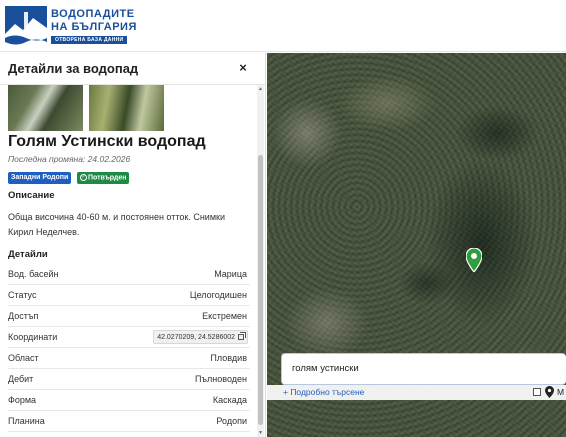 The image size is (566, 437). What do you see at coordinates (129, 358) in the screenshot?
I see `detail-row-province: Област Пловдив` at bounding box center [129, 358].